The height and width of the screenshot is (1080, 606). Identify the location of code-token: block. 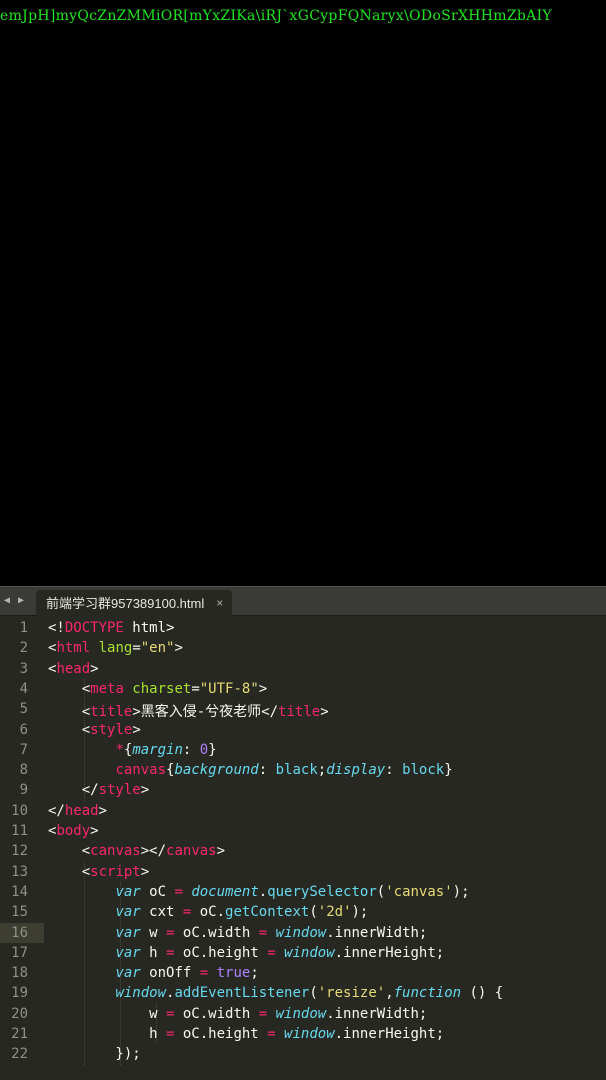
(423, 770).